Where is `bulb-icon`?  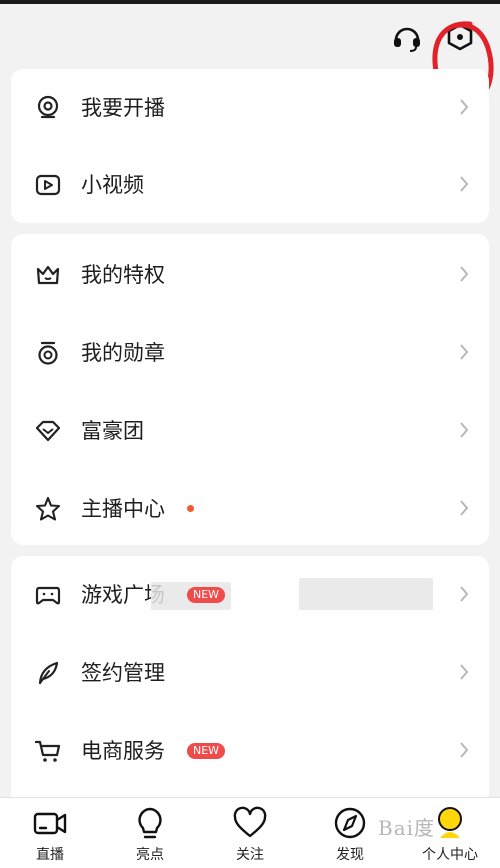
bulb-icon is located at coordinates (150, 823).